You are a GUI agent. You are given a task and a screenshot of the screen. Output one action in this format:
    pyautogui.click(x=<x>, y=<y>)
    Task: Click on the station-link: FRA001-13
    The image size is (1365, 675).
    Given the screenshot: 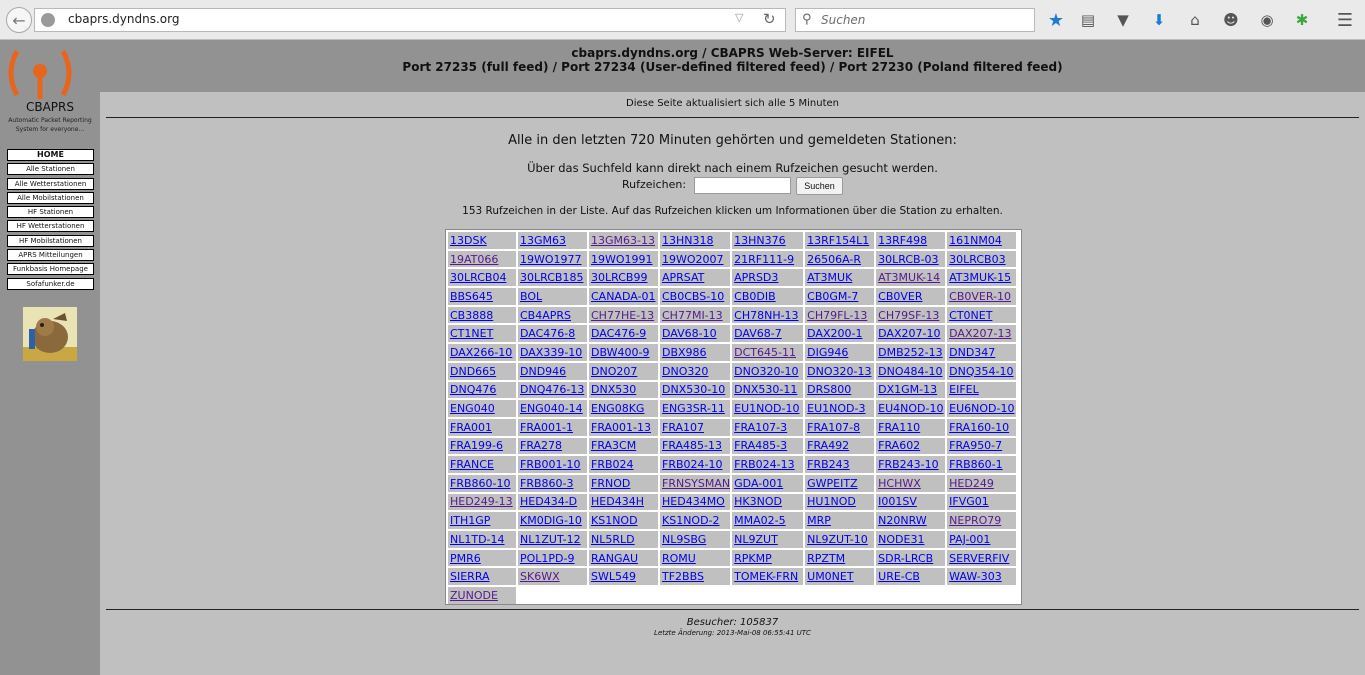 What is the action you would take?
    pyautogui.click(x=621, y=427)
    